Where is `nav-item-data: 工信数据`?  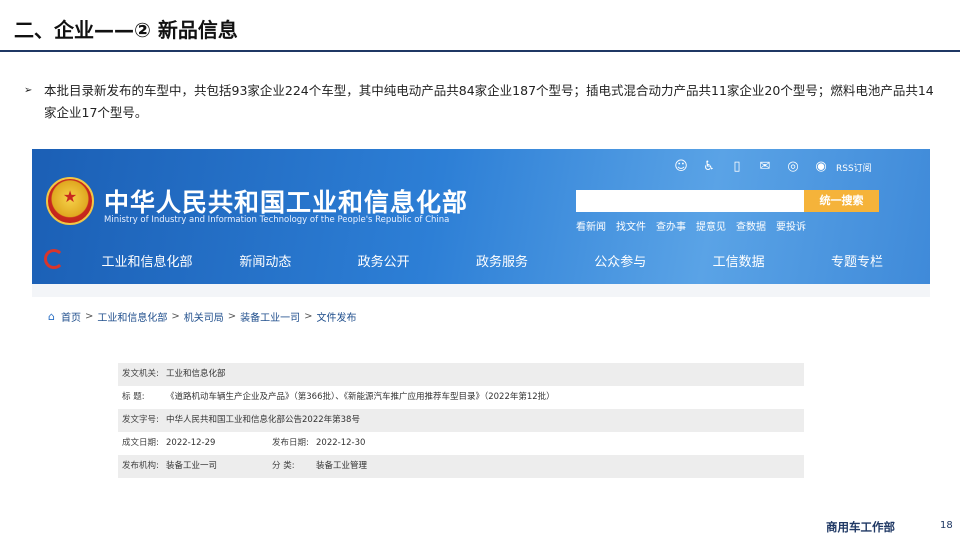 nav-item-data: 工信数据 is located at coordinates (739, 260).